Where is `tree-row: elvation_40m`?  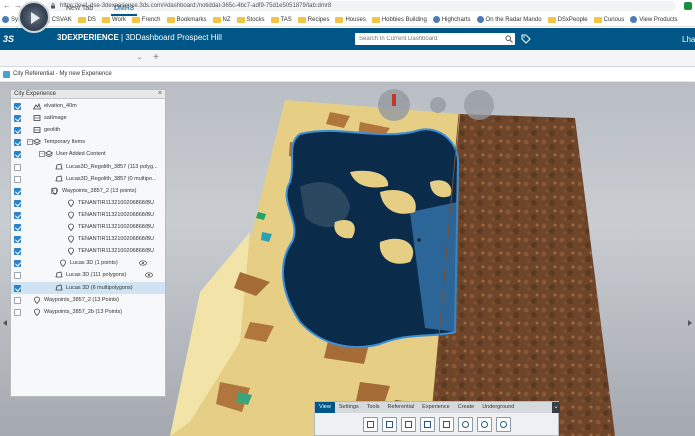
tree-row: elvation_40m is located at coordinates (88, 106).